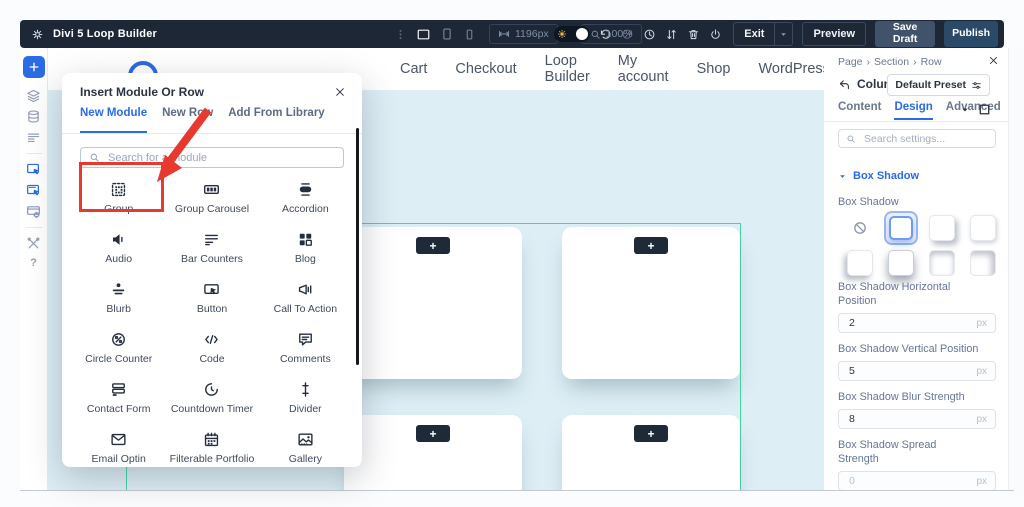 The width and height of the screenshot is (1024, 507). I want to click on module-item-blurb: Blurb, so click(118, 297).